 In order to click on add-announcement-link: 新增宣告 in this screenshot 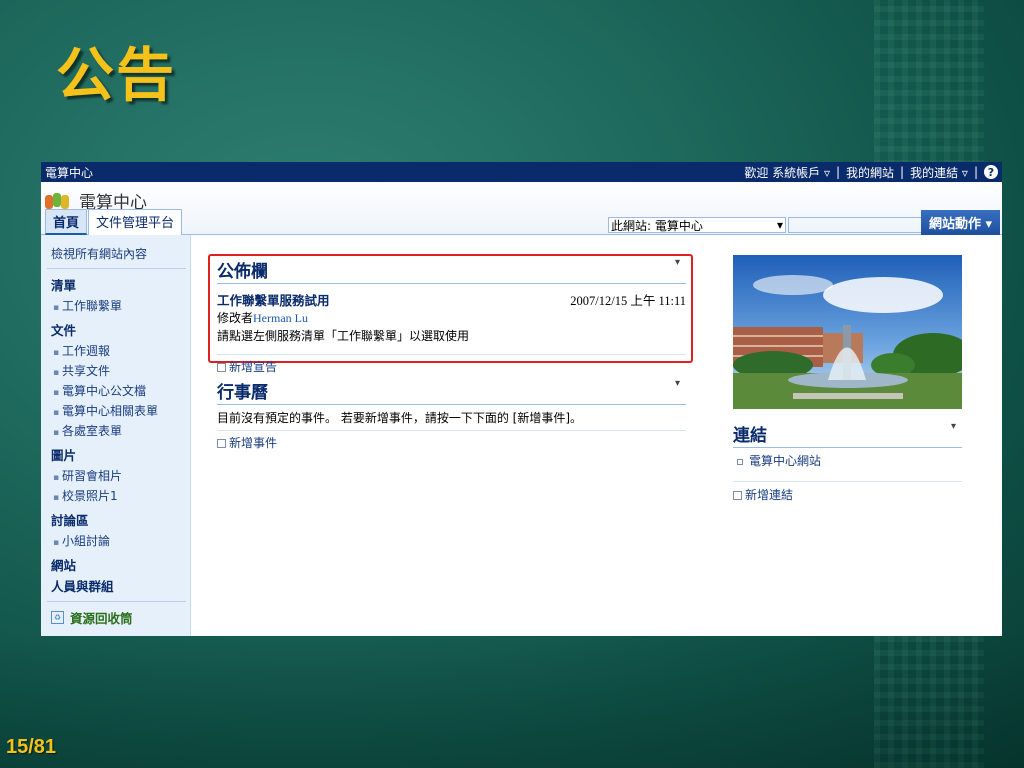, I will do `click(451, 364)`.